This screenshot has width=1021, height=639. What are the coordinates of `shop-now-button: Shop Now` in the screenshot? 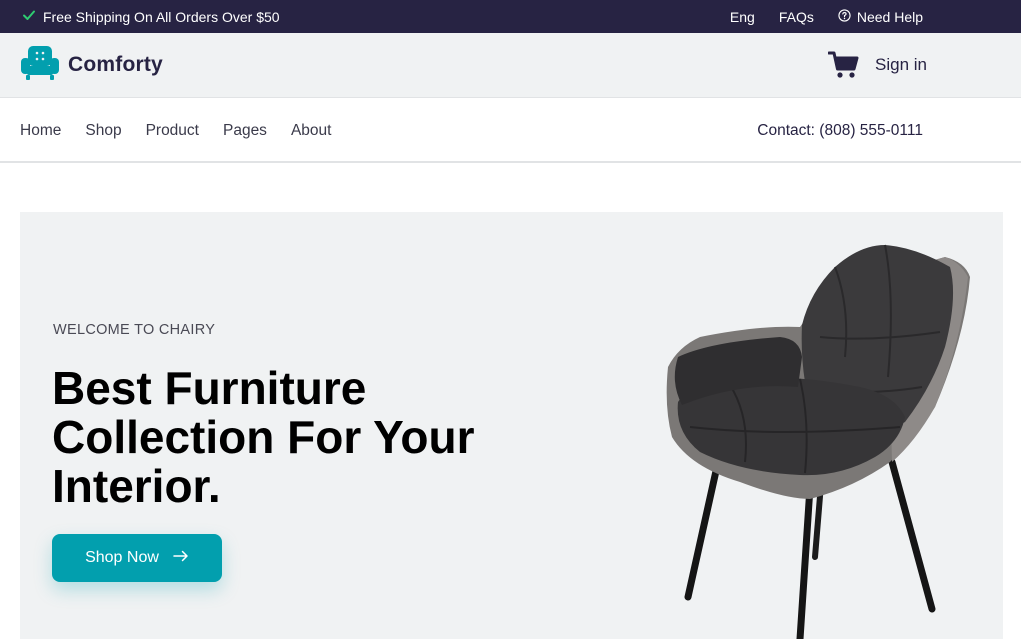 It's located at (137, 558).